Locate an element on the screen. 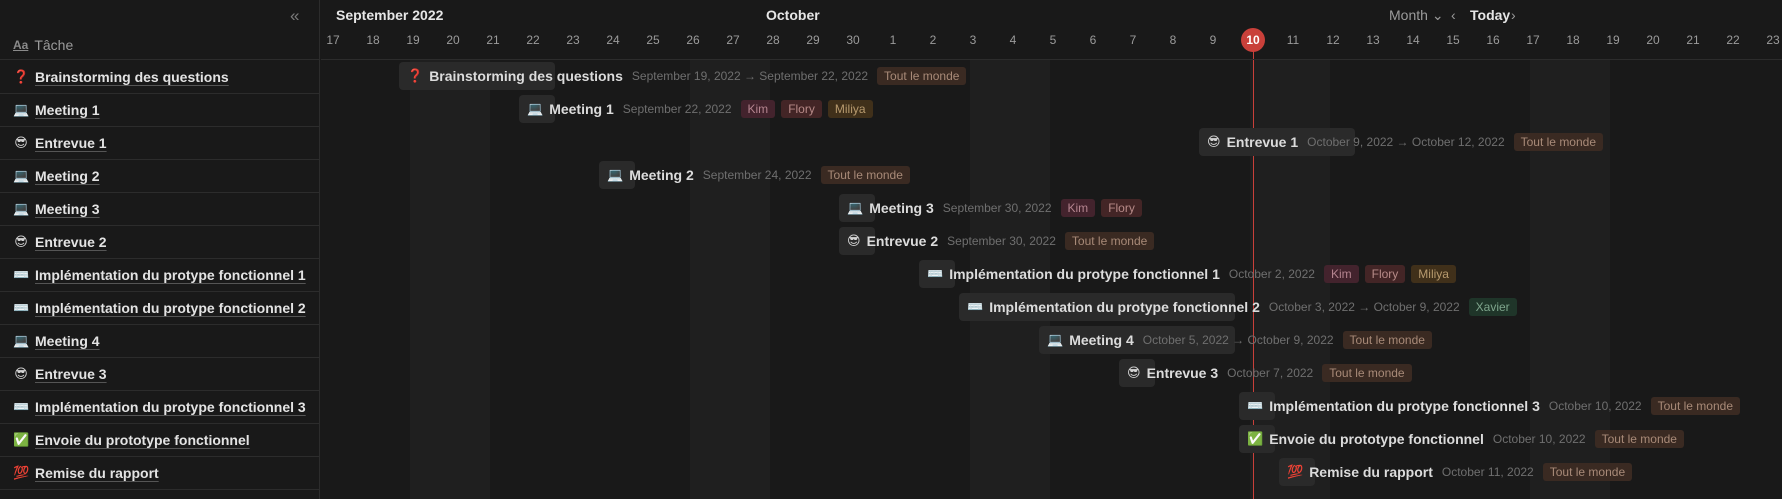  task-title: Meeting 4 is located at coordinates (67, 341).